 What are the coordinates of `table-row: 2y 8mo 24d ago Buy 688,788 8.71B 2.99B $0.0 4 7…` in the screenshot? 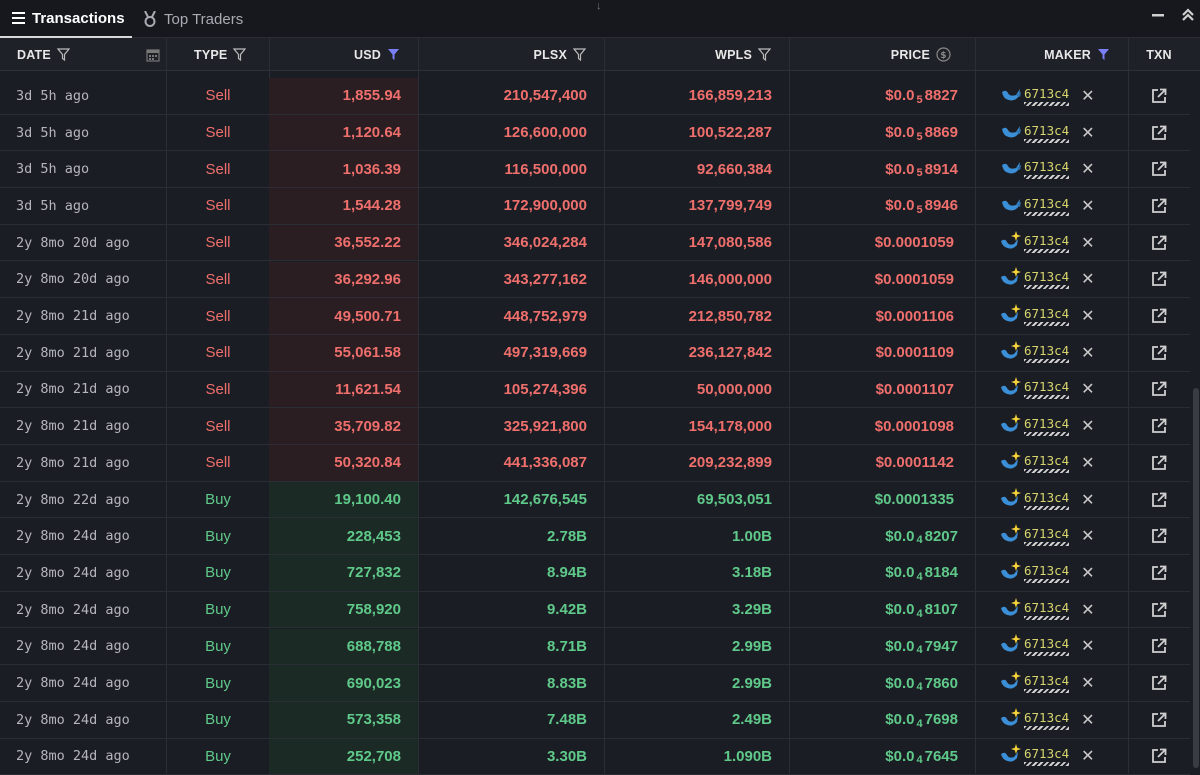 It's located at (595, 647).